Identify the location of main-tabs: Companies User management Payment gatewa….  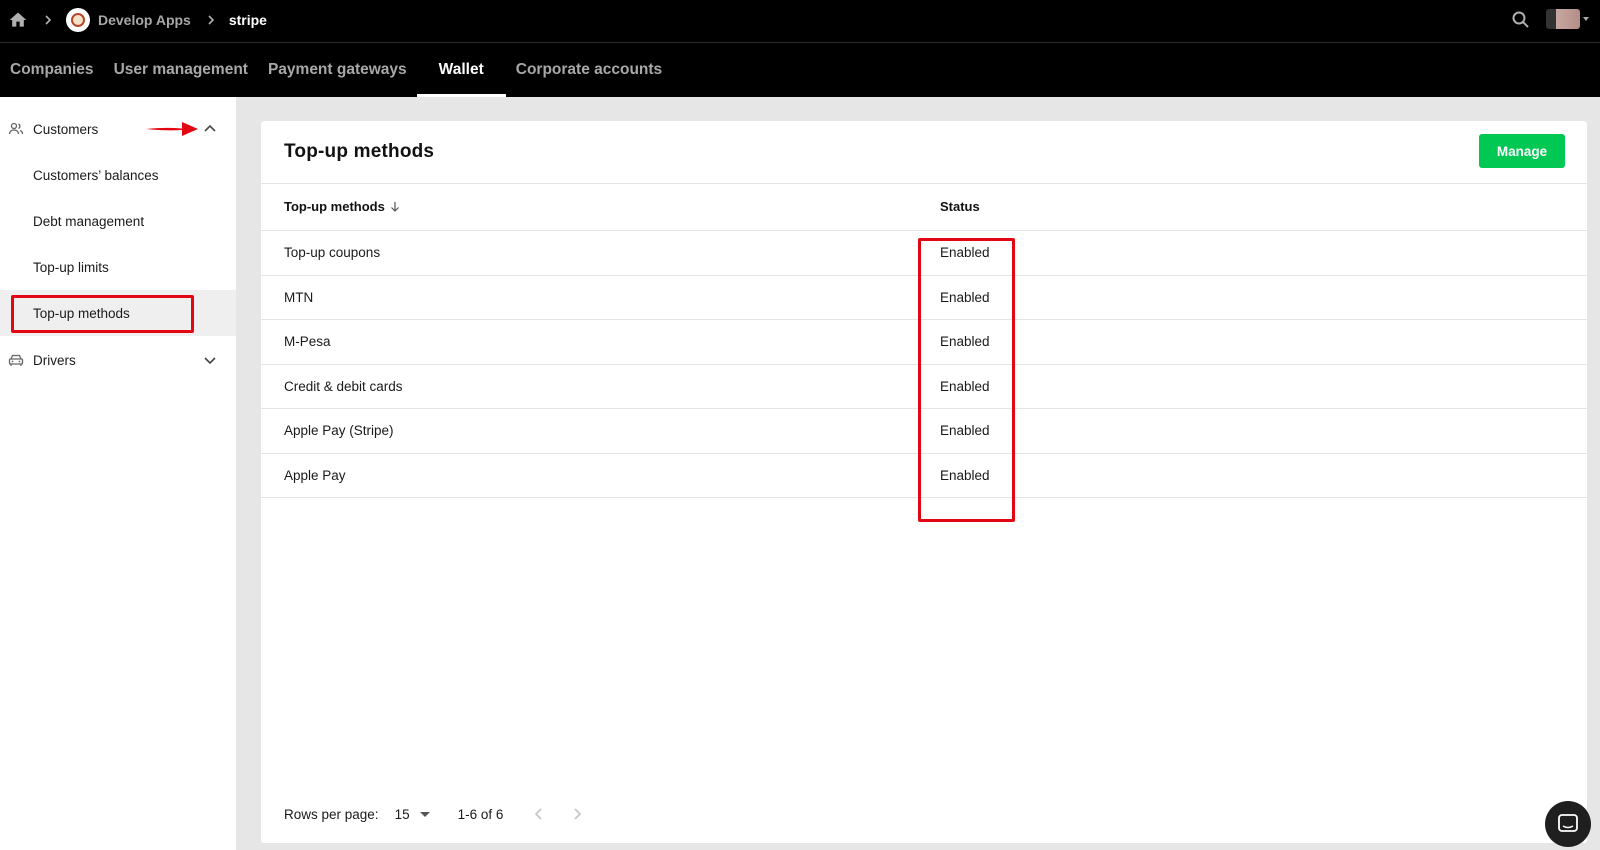
(336, 70).